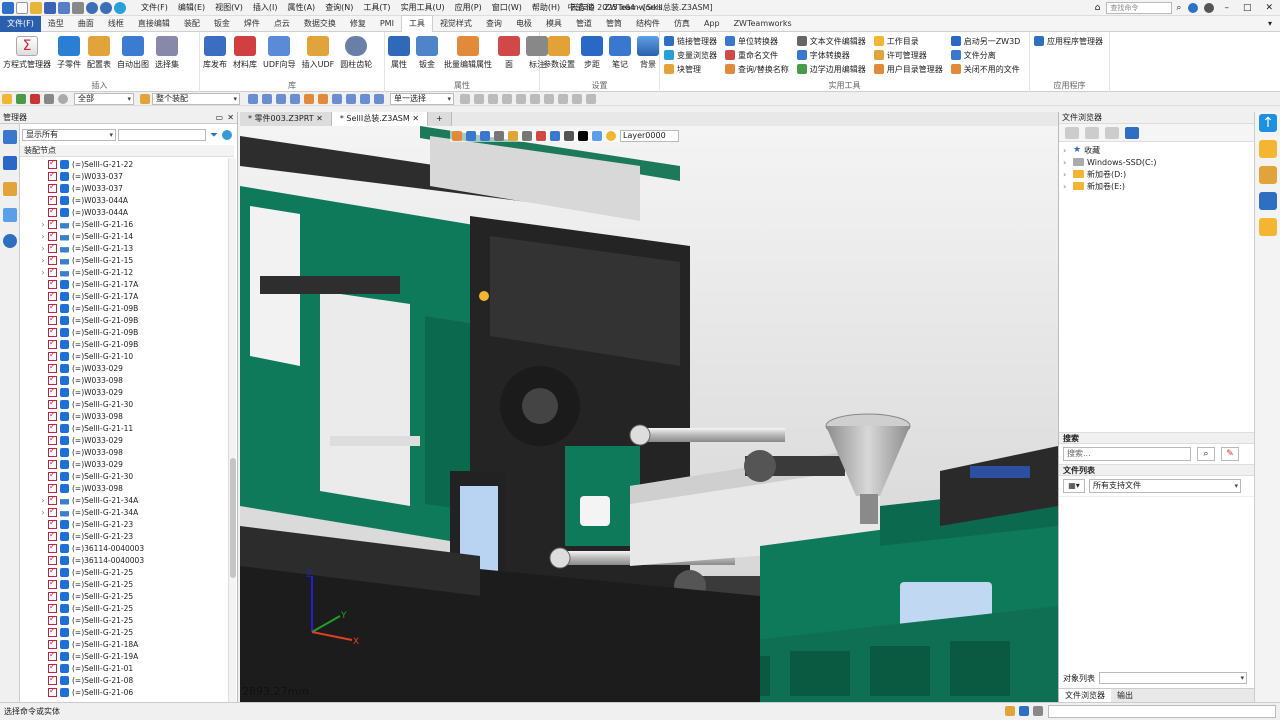  I want to click on status-input, so click(1162, 711).